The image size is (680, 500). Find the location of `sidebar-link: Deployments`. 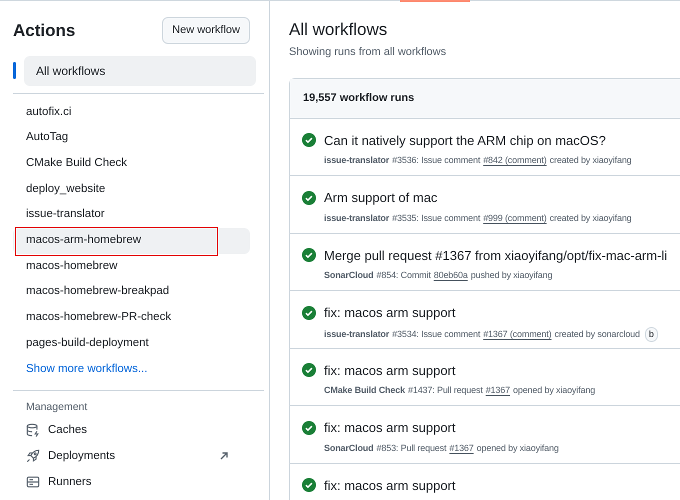

sidebar-link: Deployments is located at coordinates (129, 456).